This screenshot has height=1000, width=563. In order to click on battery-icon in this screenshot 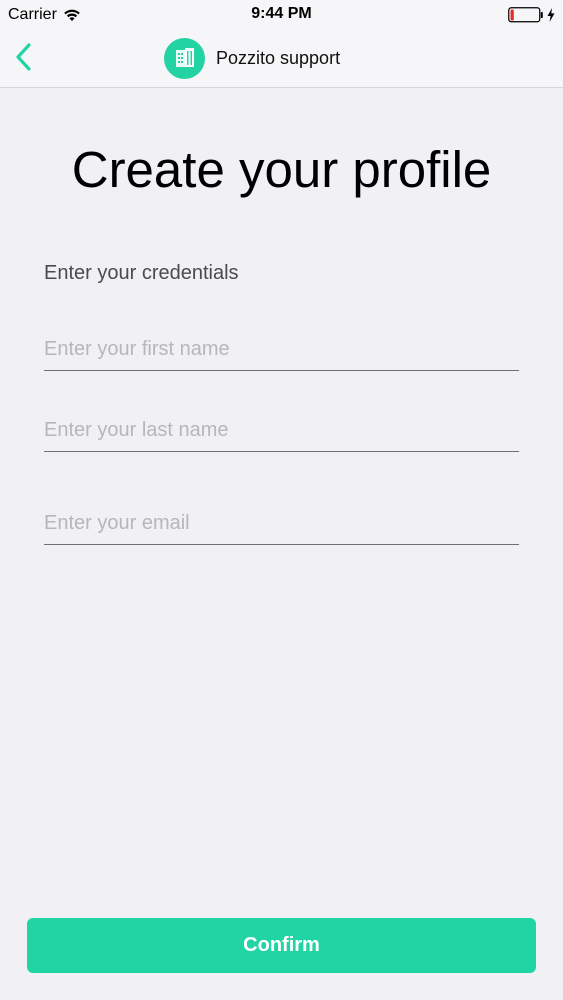, I will do `click(526, 17)`.